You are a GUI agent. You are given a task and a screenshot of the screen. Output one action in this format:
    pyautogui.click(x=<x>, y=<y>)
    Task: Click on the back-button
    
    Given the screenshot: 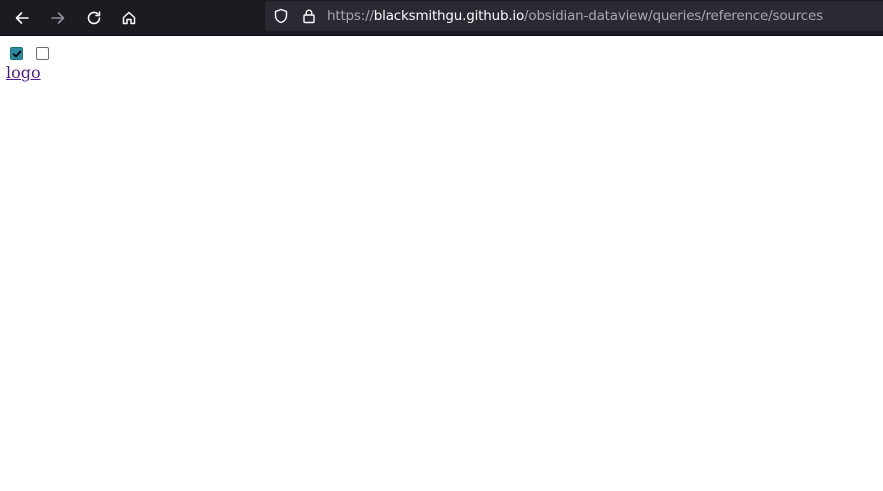 What is the action you would take?
    pyautogui.click(x=22, y=18)
    